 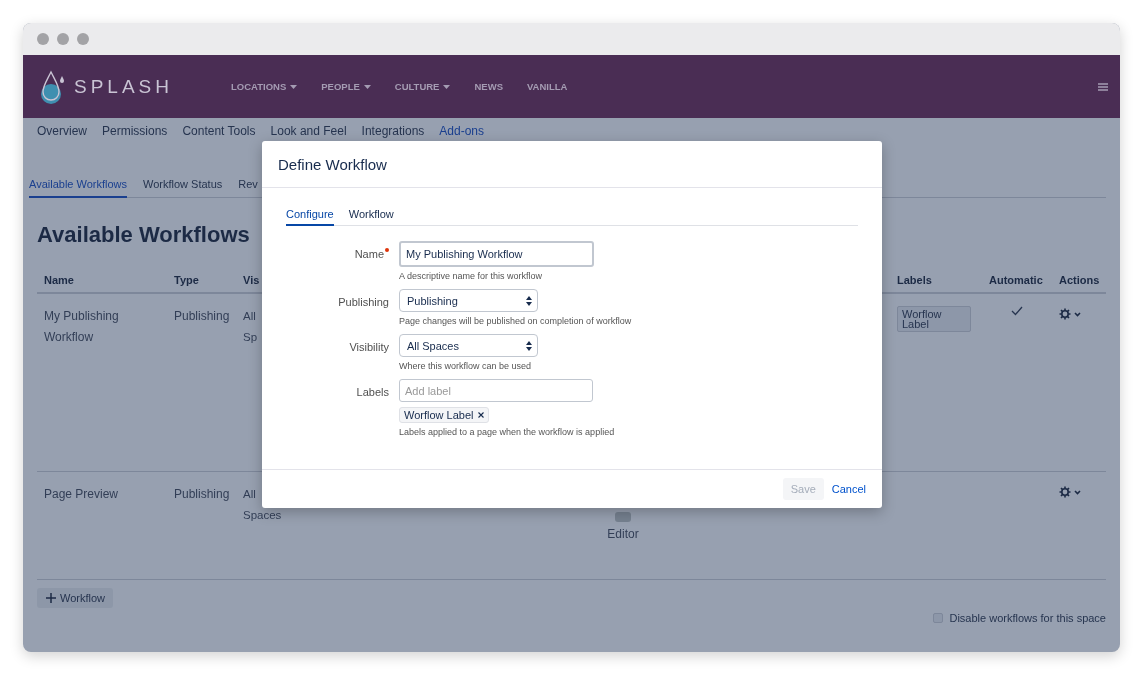 What do you see at coordinates (623, 534) in the screenshot?
I see `table-cell-text: Editor` at bounding box center [623, 534].